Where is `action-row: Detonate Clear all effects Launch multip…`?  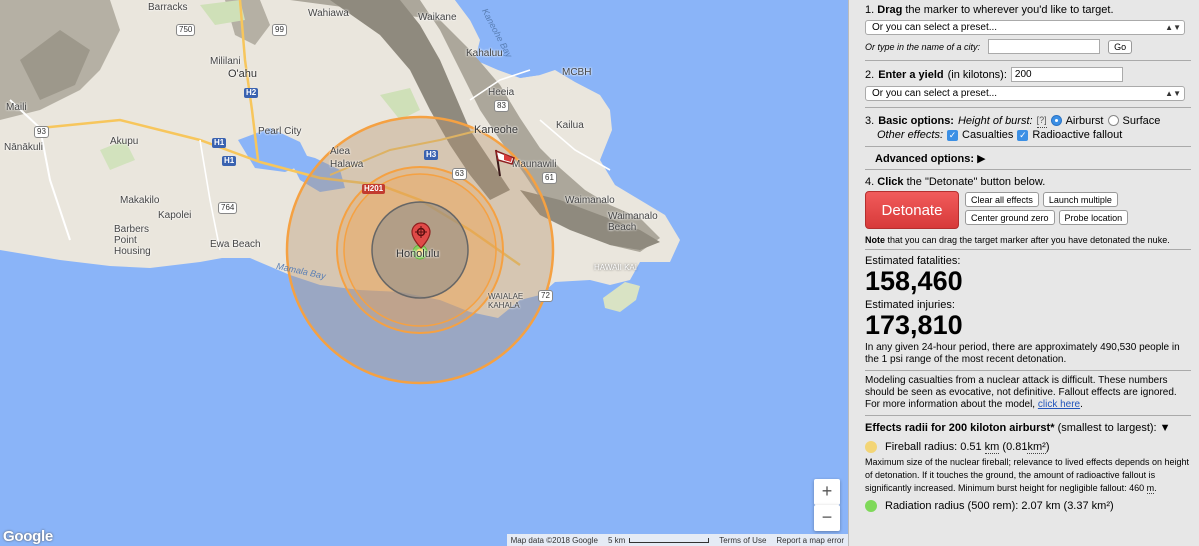
action-row: Detonate Clear all effects Launch multip… is located at coordinates (1028, 210).